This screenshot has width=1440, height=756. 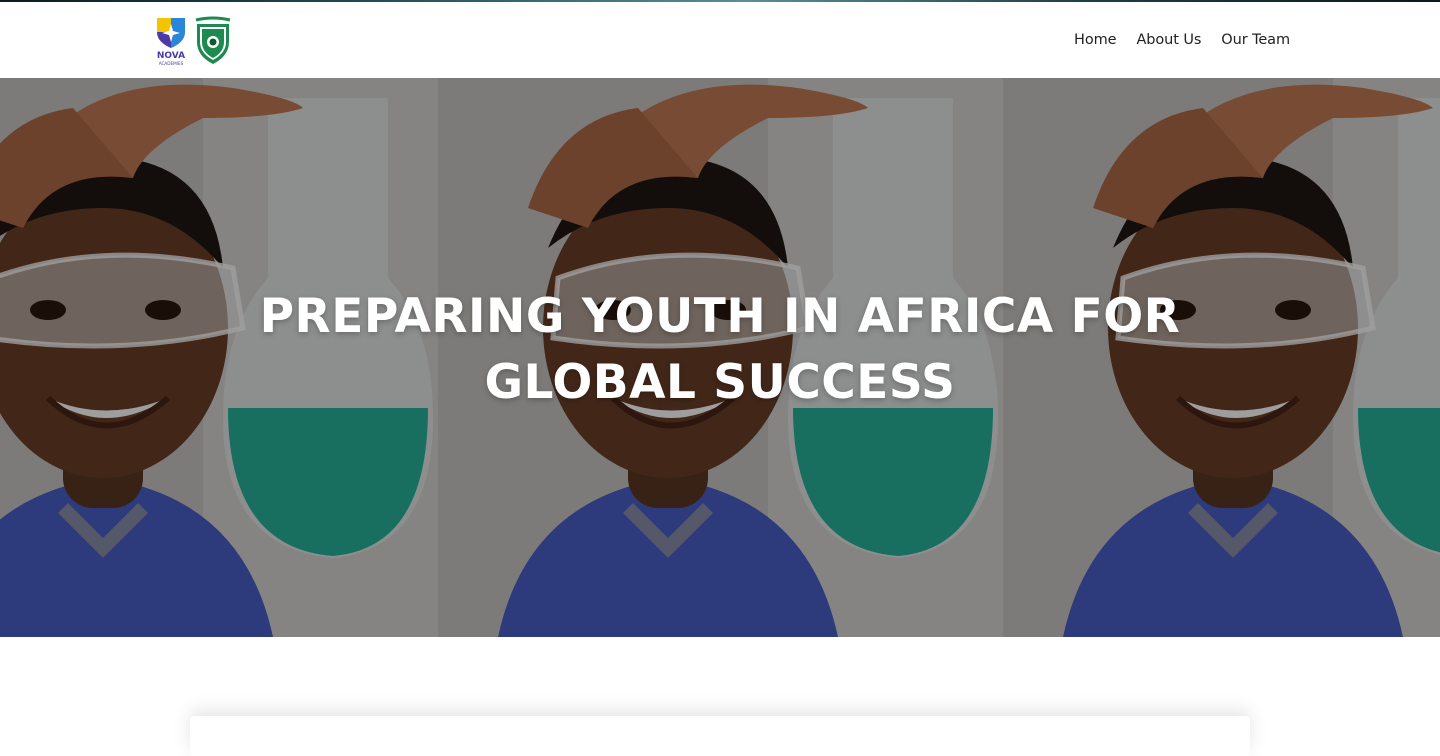 I want to click on site-logo: NOVA ACADEMIES, so click(x=194, y=42).